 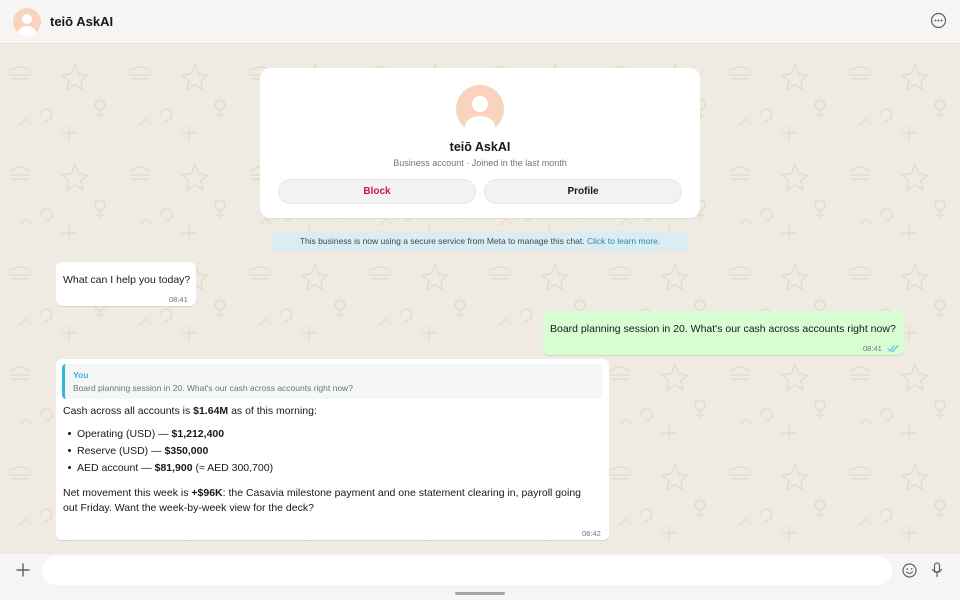 What do you see at coordinates (893, 349) in the screenshot?
I see `double-check-icon` at bounding box center [893, 349].